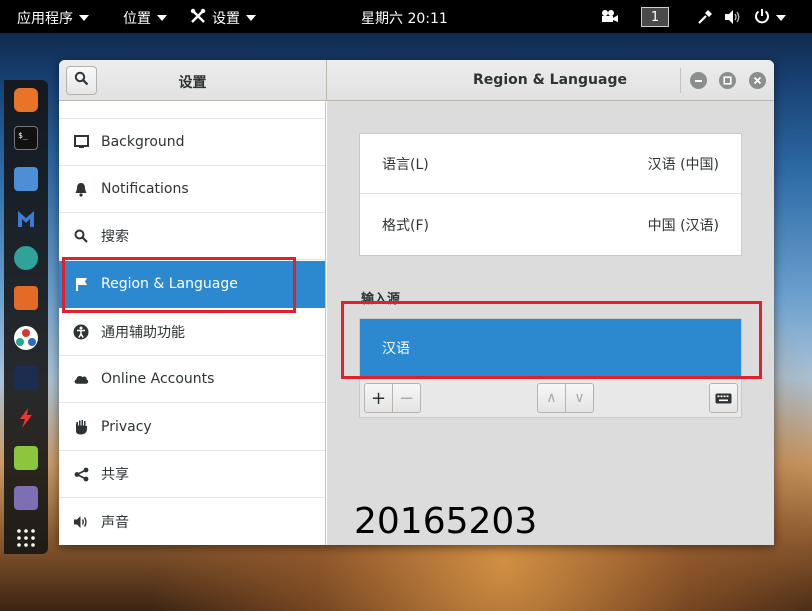  Describe the element at coordinates (192, 474) in the screenshot. I see `sidebar-item-sharing: 共享` at that location.